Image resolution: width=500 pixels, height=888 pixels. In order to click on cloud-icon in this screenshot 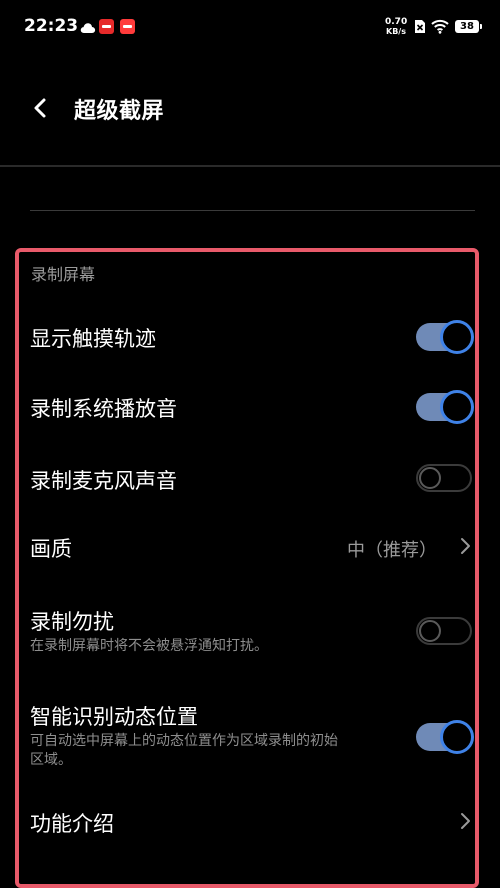, I will do `click(88, 28)`.